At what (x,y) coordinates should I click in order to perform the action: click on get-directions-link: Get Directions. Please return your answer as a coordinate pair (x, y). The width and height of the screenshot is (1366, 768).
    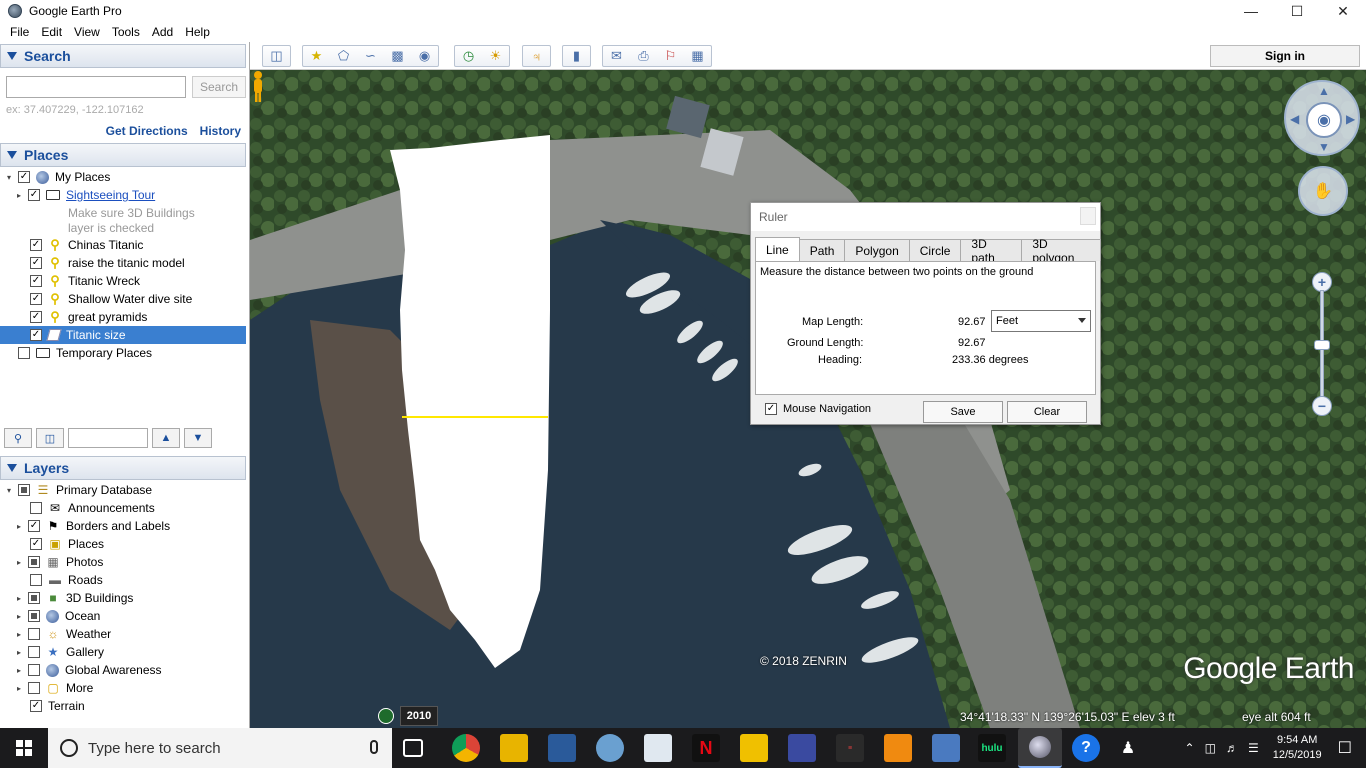
    Looking at the image, I should click on (147, 131).